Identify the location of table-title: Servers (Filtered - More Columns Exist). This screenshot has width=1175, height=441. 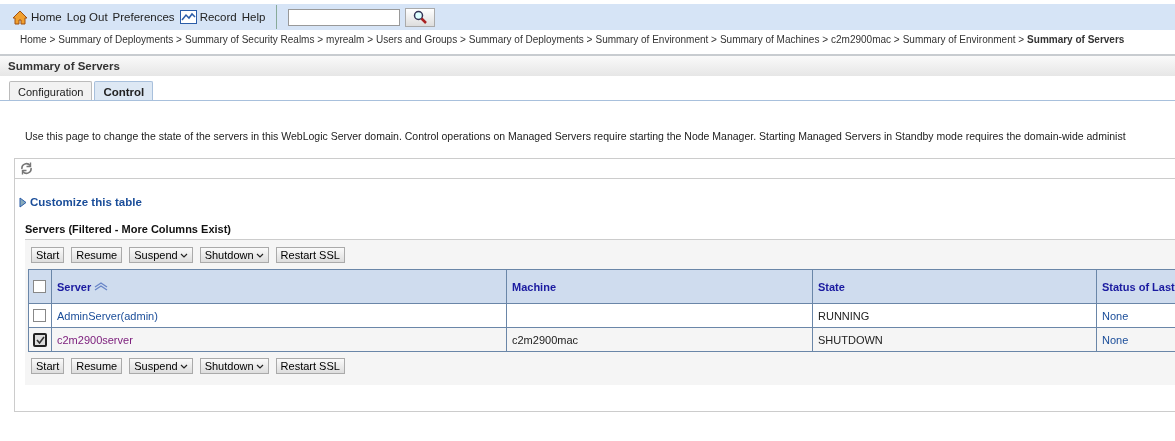
(128, 229).